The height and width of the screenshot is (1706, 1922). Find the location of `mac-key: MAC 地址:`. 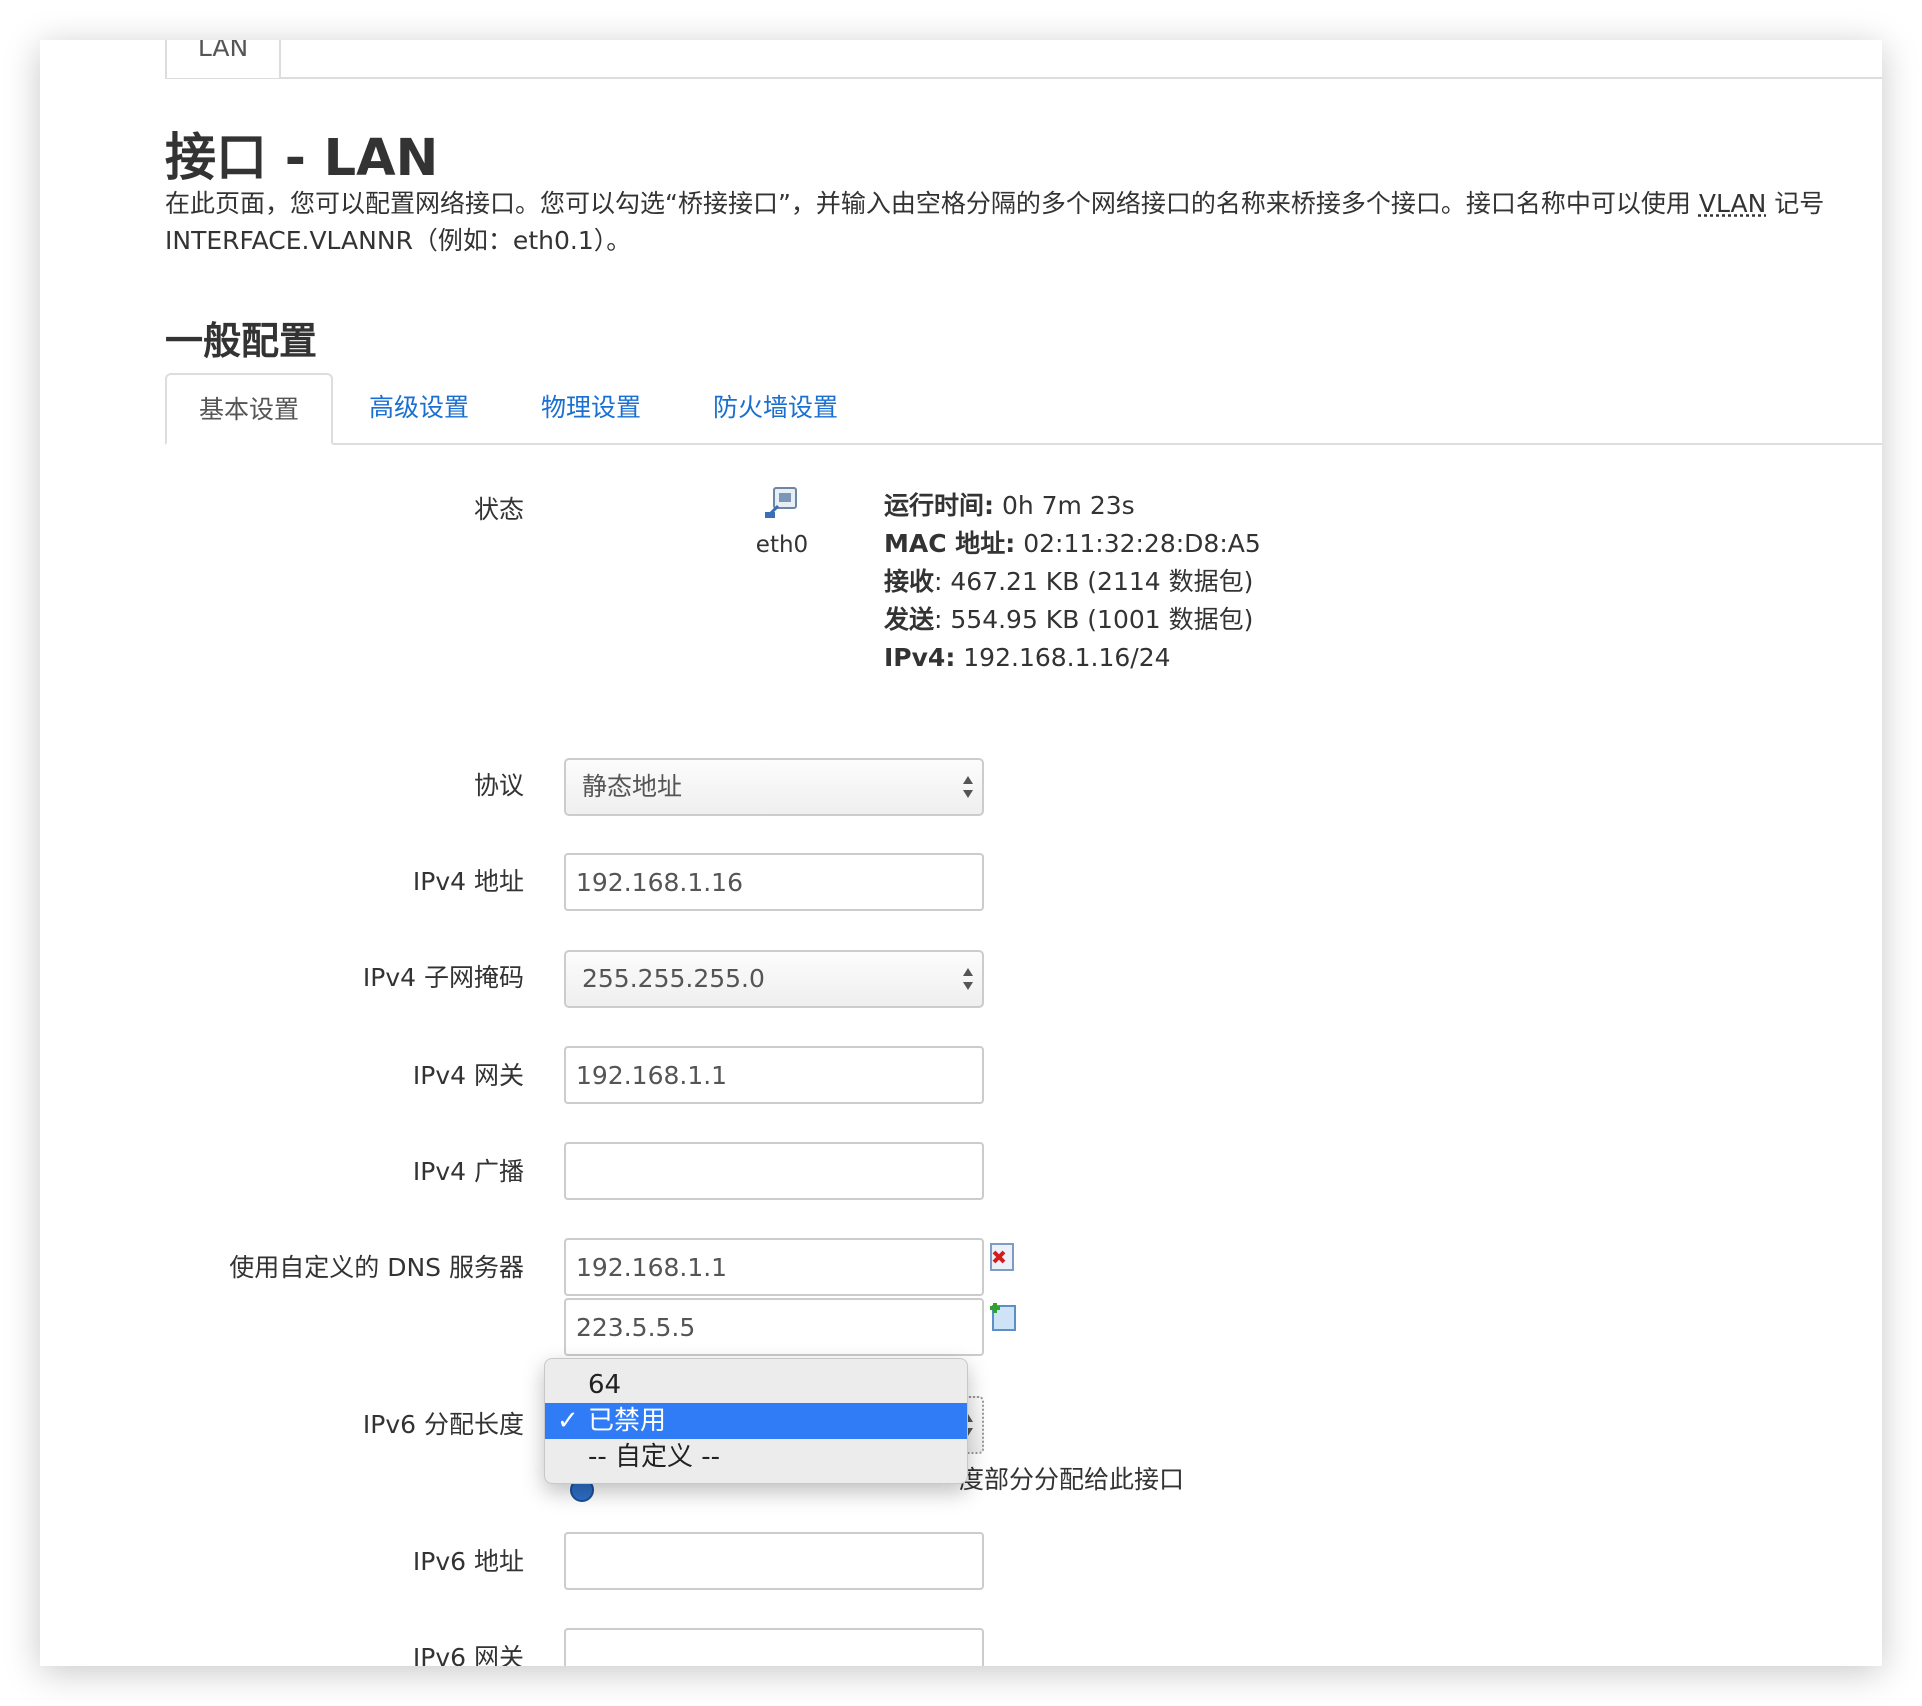

mac-key: MAC 地址: is located at coordinates (950, 543).